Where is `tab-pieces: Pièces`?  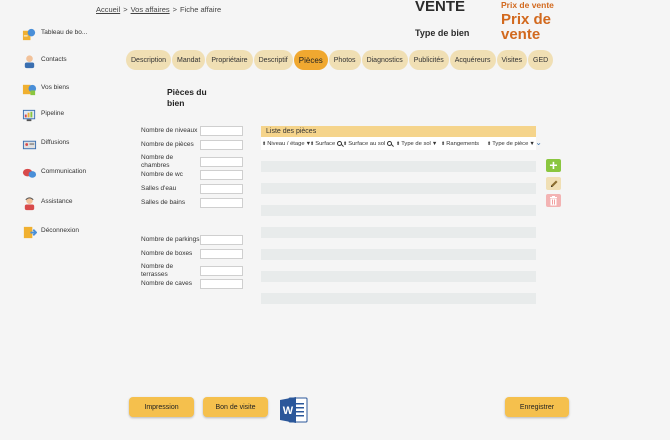 tab-pieces: Pièces is located at coordinates (310, 60).